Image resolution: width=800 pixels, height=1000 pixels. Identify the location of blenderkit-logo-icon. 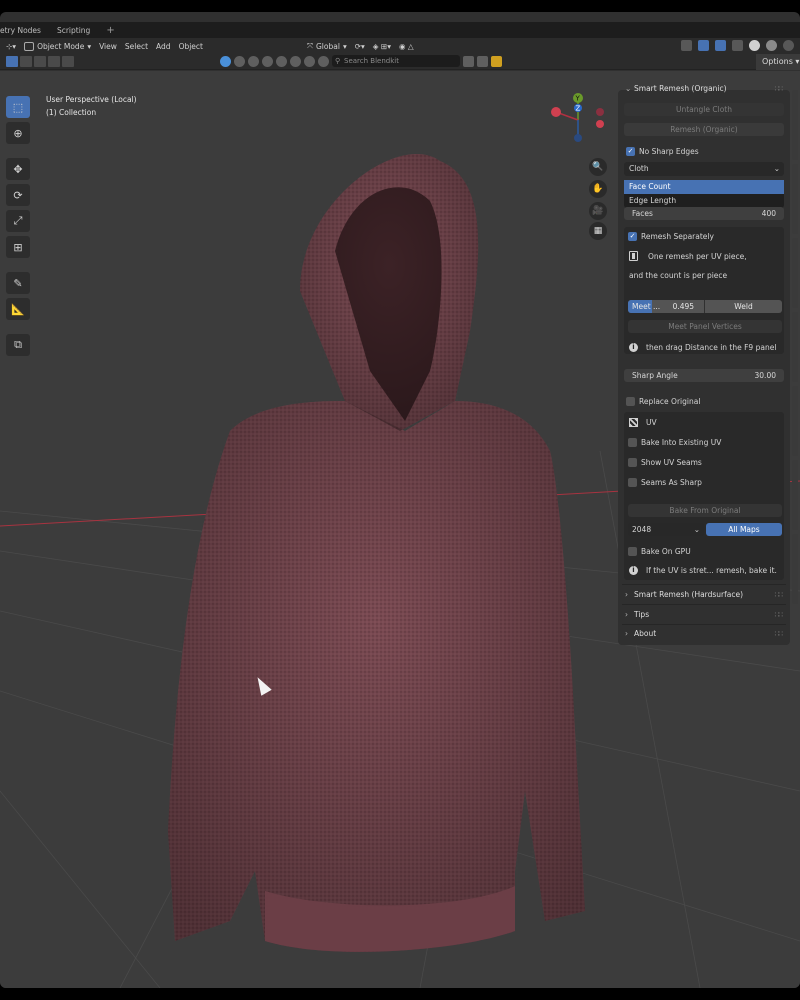
(225, 61).